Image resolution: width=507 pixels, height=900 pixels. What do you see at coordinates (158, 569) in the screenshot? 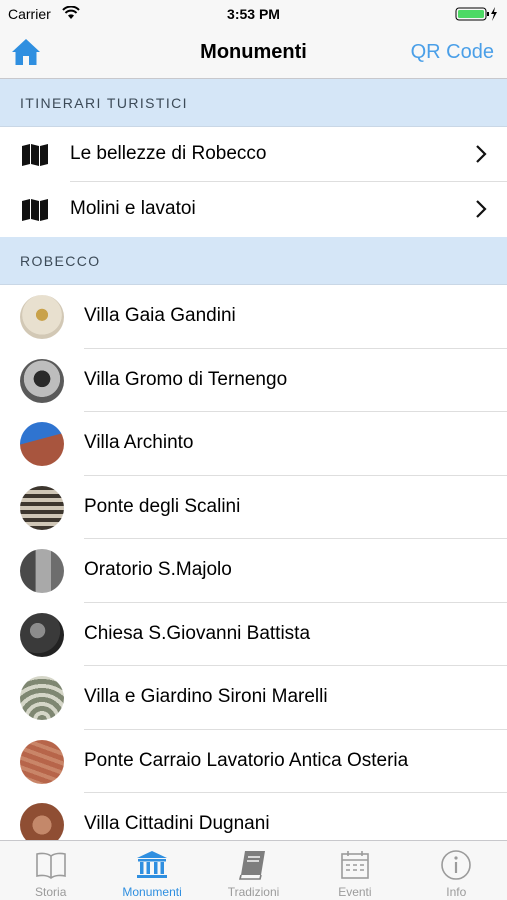
I see `monument-label: Oratorio S.Majolo` at bounding box center [158, 569].